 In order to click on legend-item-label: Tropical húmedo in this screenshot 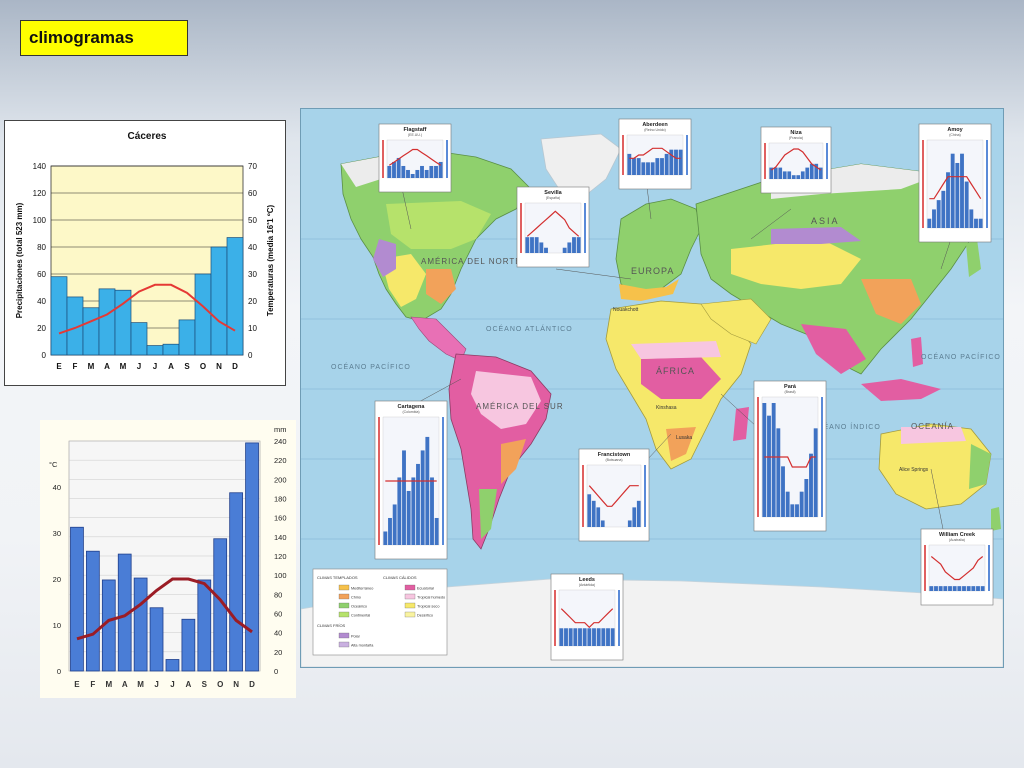, I will do `click(431, 598)`.